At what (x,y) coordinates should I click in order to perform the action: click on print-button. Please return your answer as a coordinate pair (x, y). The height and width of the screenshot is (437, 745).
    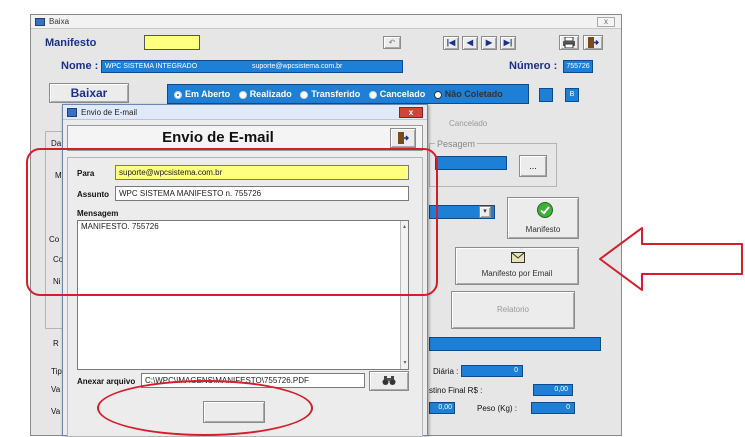
    Looking at the image, I should click on (569, 42).